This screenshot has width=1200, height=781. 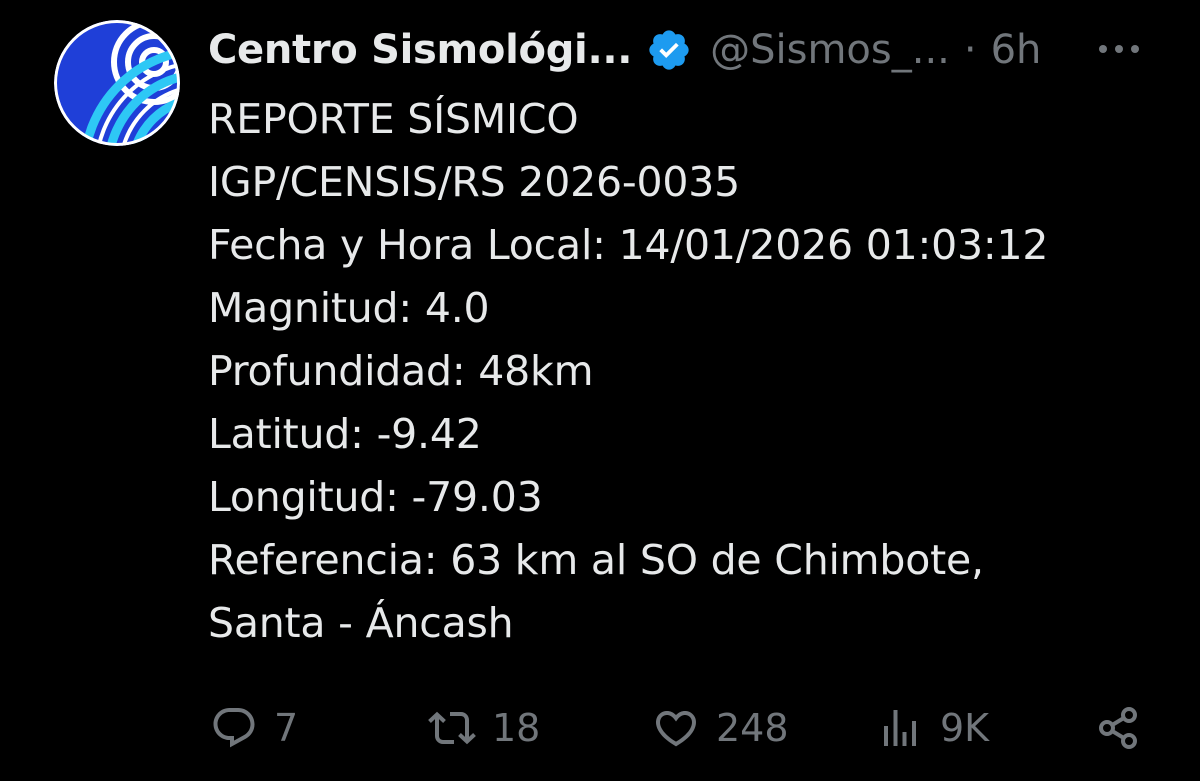 I want to click on views-count: 9K, so click(x=965, y=728).